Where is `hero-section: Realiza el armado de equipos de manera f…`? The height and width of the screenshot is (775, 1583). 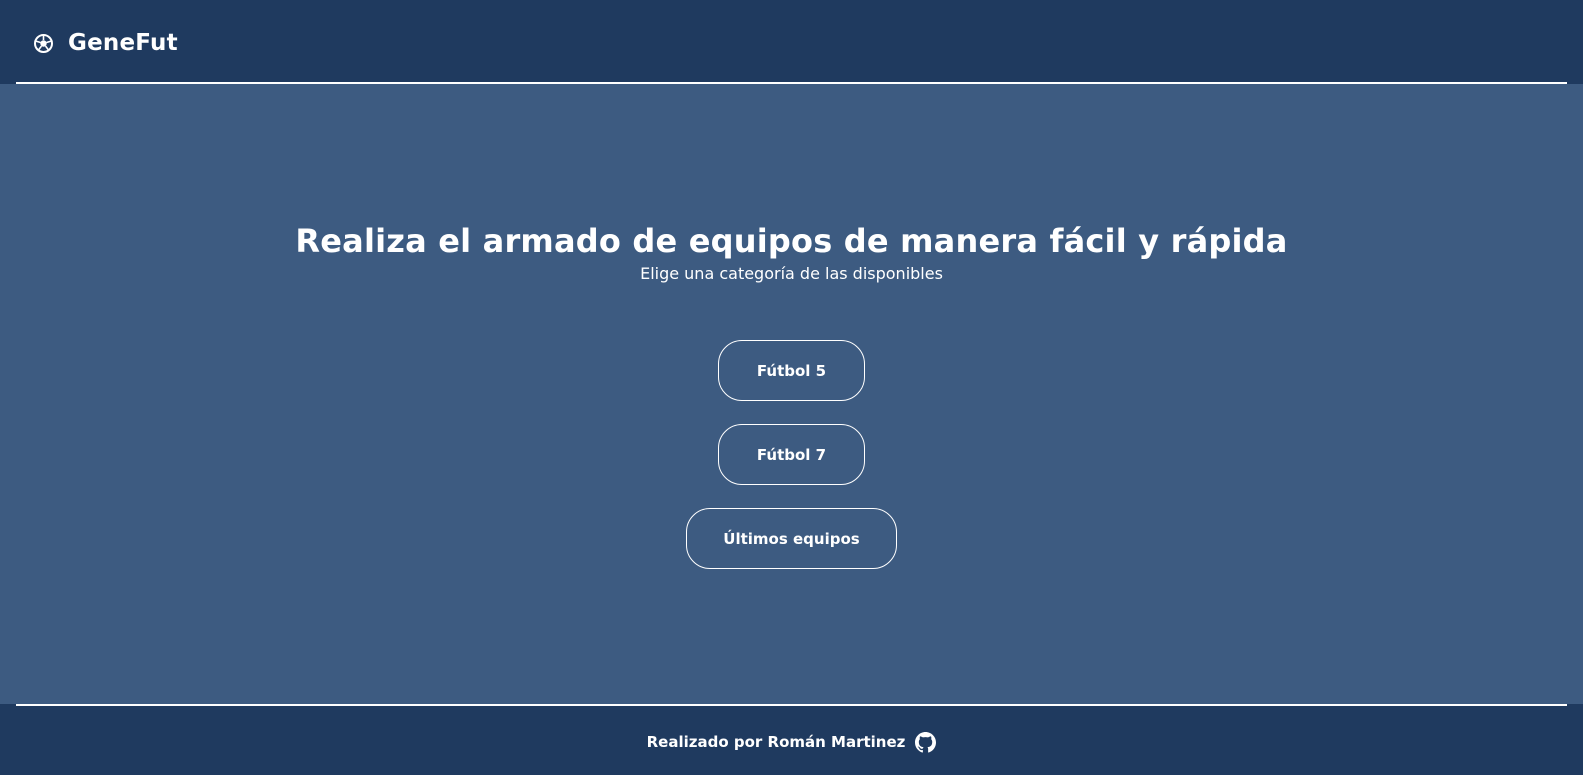
hero-section: Realiza el armado de equipos de manera f… is located at coordinates (791, 251).